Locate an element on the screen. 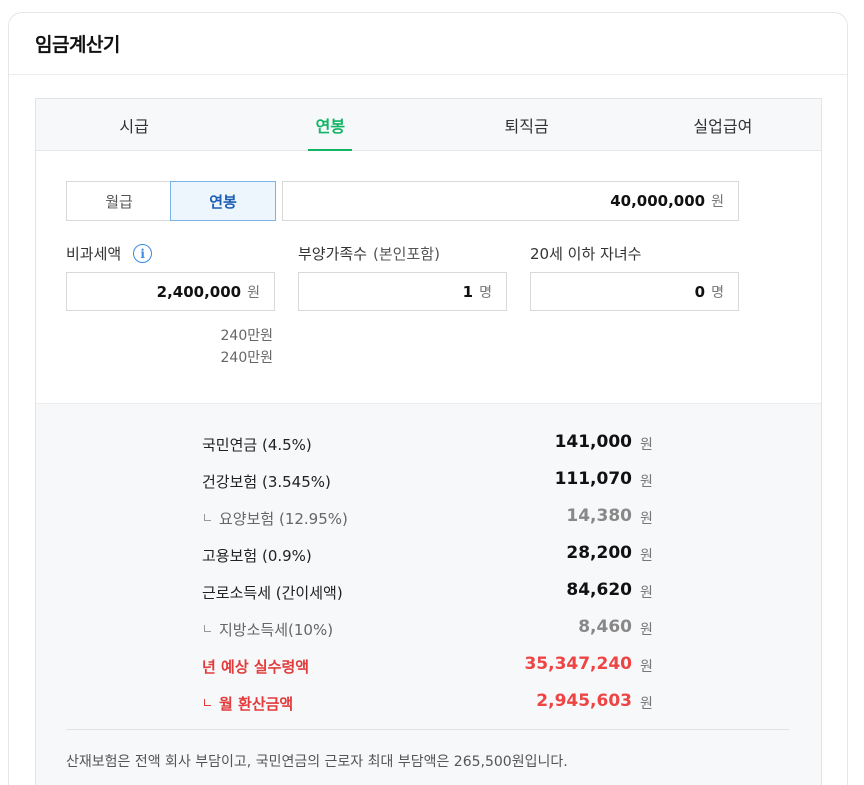 This screenshot has width=864, height=785. dependents-label-text: 부양가족수 is located at coordinates (333, 254).